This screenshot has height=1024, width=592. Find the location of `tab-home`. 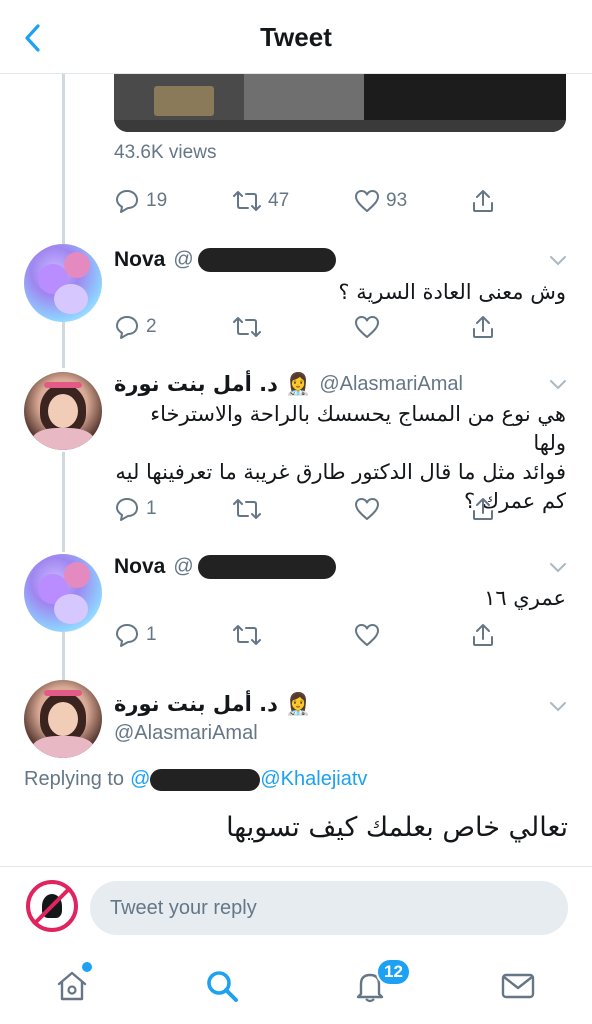

tab-home is located at coordinates (72, 986).